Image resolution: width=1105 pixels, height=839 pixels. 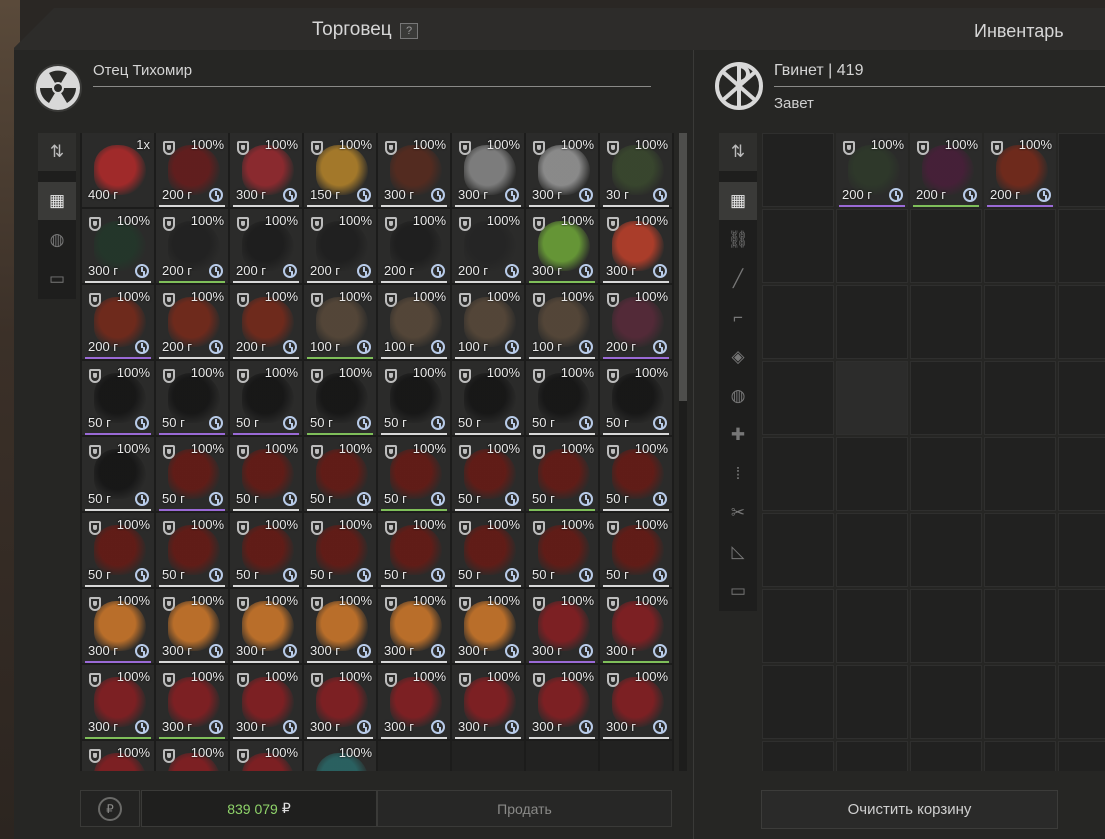 What do you see at coordinates (636, 170) in the screenshot?
I see `item-slot: 100% 30 г` at bounding box center [636, 170].